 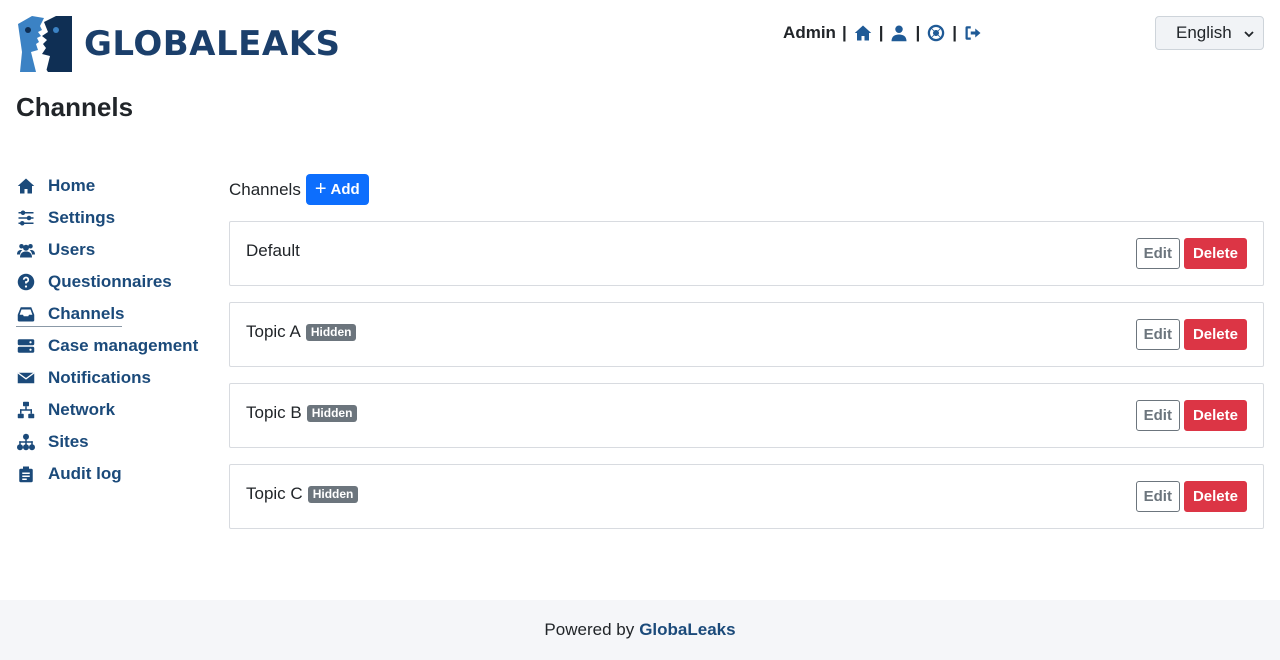 I want to click on logo-mark, so click(x=45, y=44).